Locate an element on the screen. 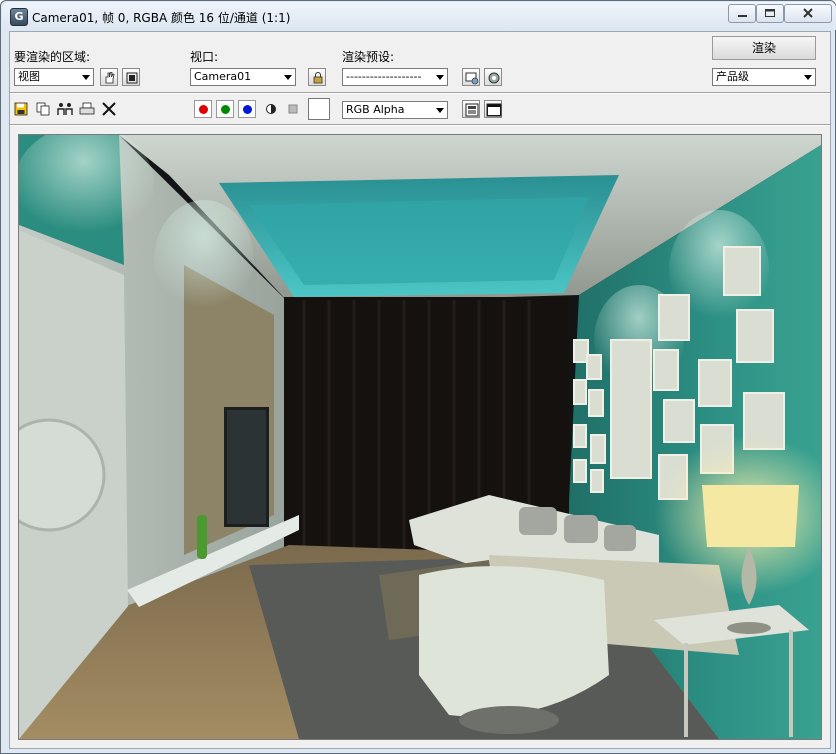 The width and height of the screenshot is (836, 754). color-swatch is located at coordinates (319, 109).